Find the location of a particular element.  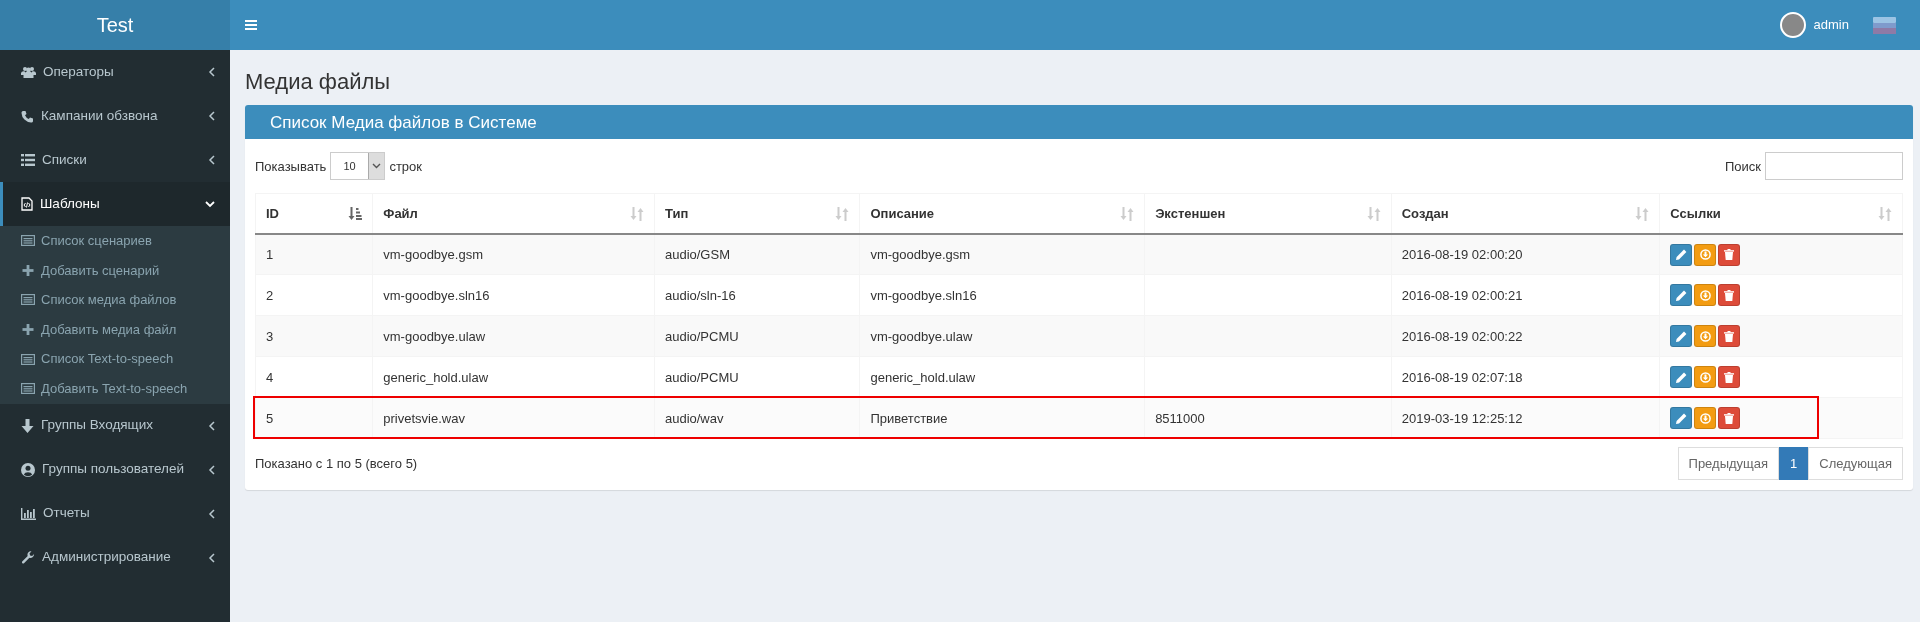

page-button: Предыдущая is located at coordinates (1728, 464).